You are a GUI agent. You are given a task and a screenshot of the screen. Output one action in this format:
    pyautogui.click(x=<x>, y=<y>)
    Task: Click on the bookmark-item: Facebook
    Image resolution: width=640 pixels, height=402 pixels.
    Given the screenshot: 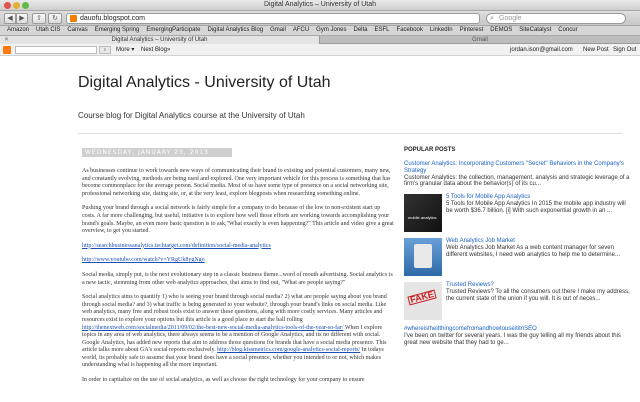 What is the action you would take?
    pyautogui.click(x=410, y=30)
    